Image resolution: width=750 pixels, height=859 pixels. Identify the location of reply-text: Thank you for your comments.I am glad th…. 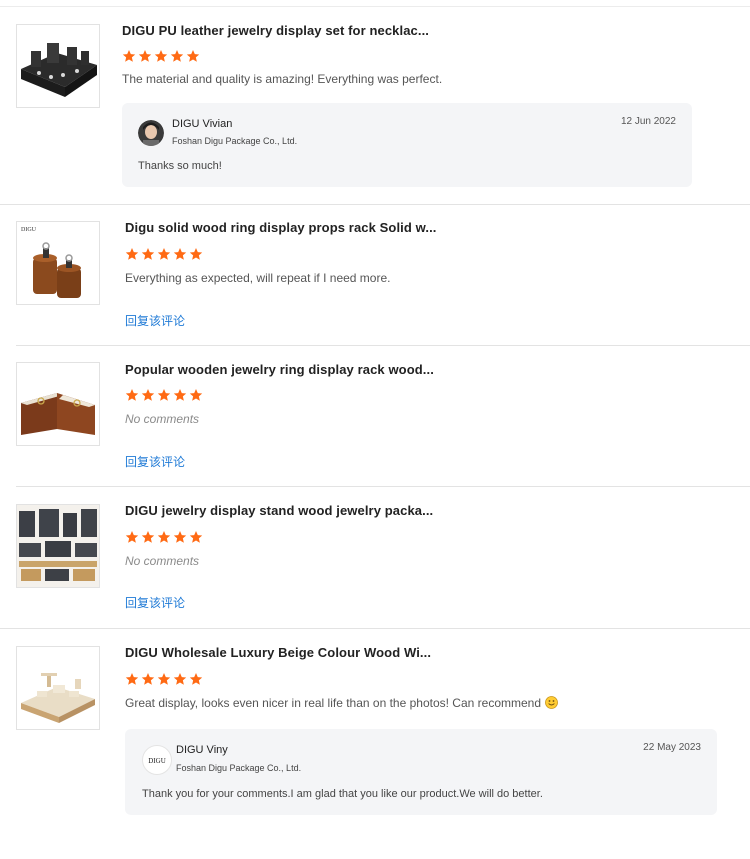
(342, 794).